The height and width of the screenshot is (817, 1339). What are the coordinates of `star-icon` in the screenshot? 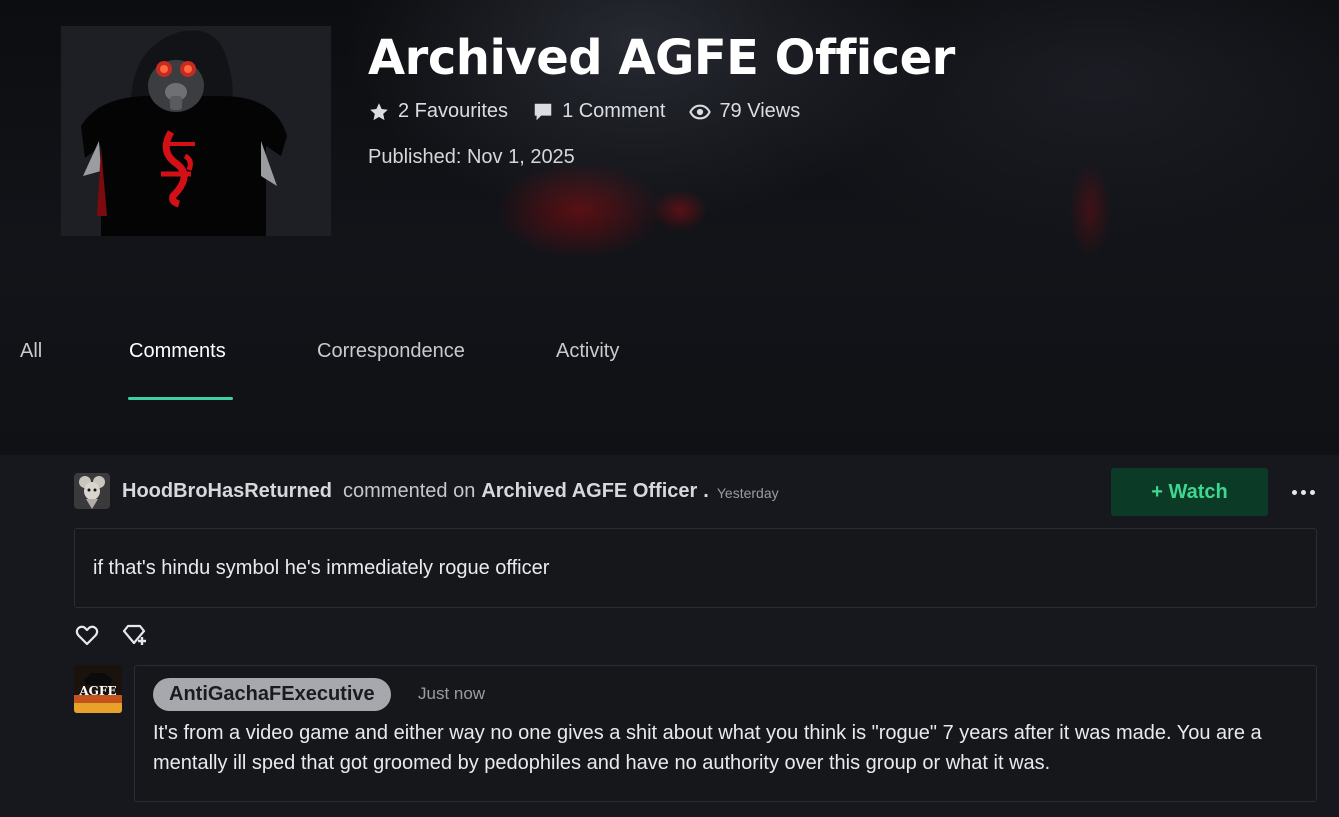 It's located at (379, 112).